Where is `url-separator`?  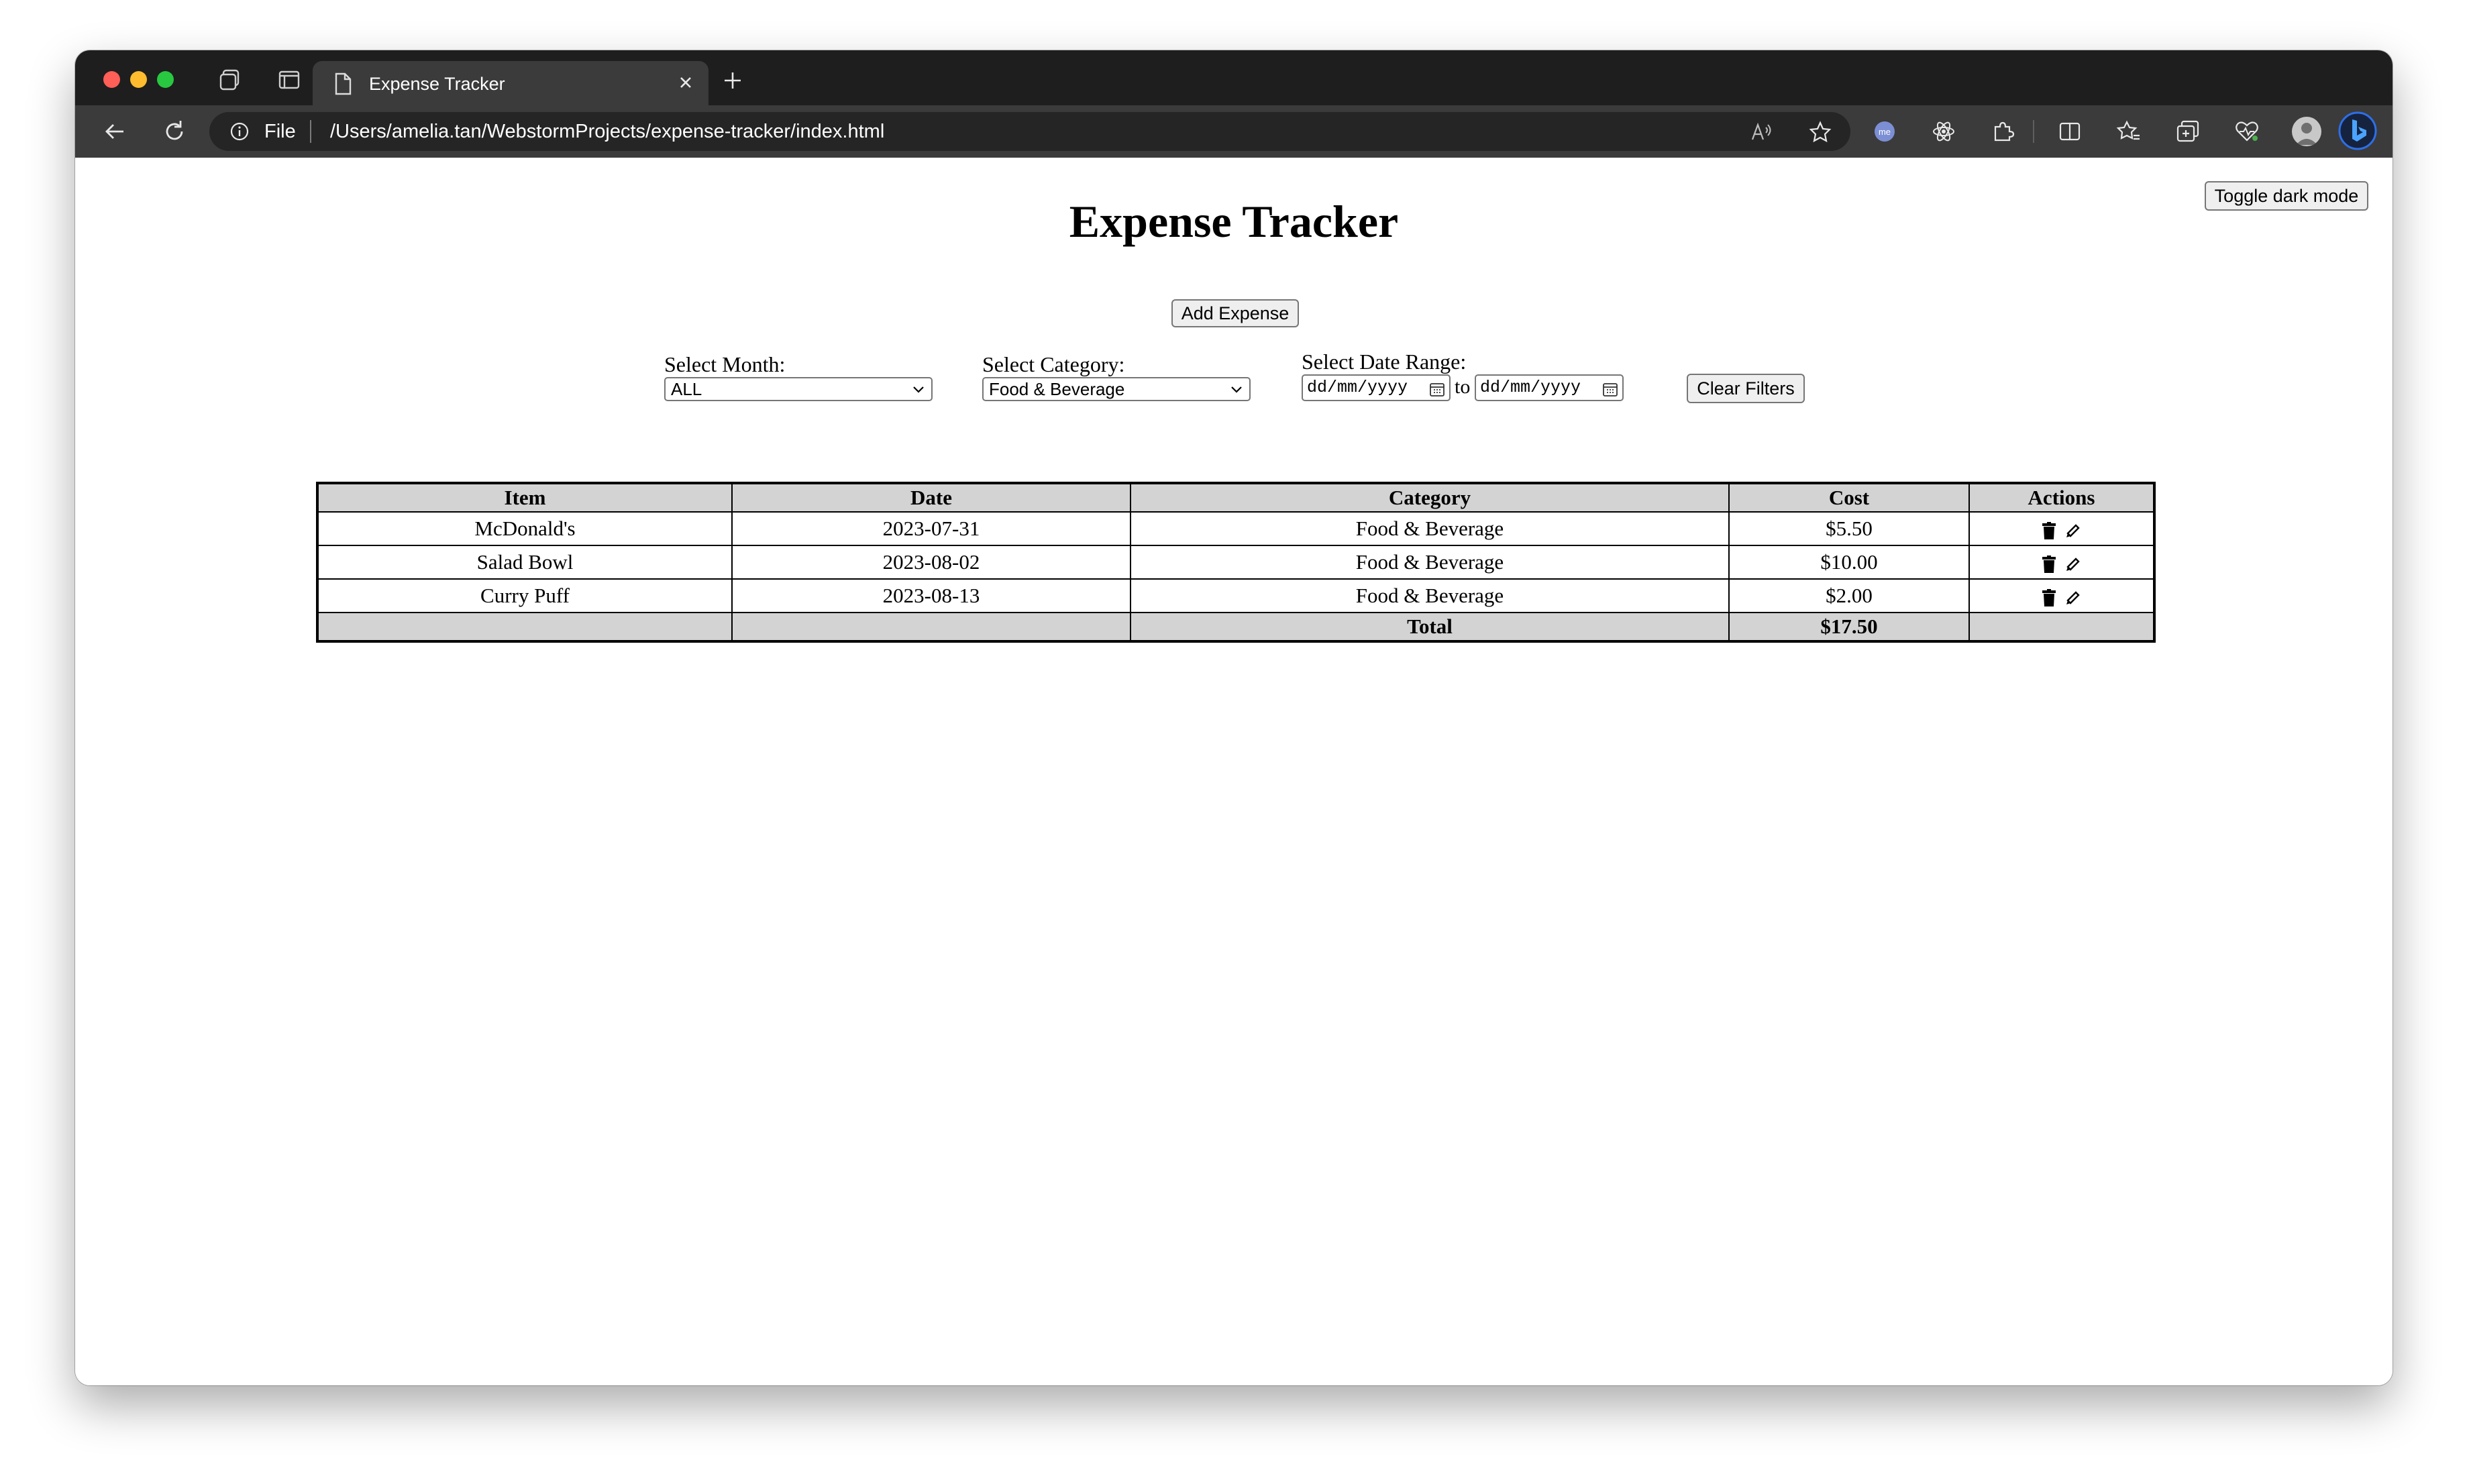 url-separator is located at coordinates (311, 131).